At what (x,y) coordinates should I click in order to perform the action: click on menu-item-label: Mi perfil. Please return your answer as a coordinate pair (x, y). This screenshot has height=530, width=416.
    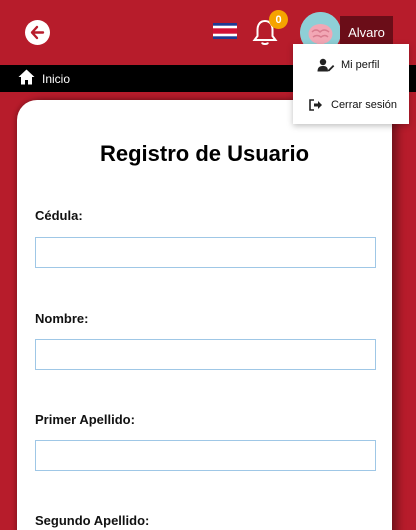
    Looking at the image, I should click on (360, 65).